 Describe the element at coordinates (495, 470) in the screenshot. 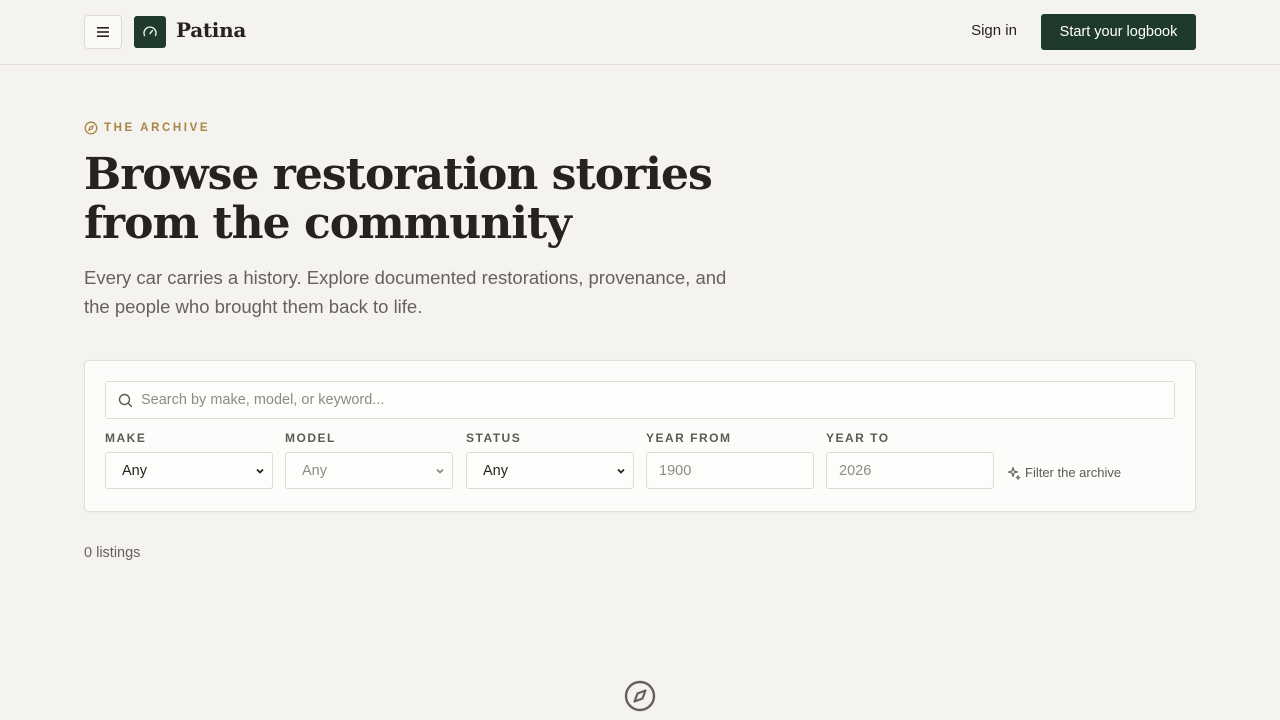

I see `status-value: Any` at that location.